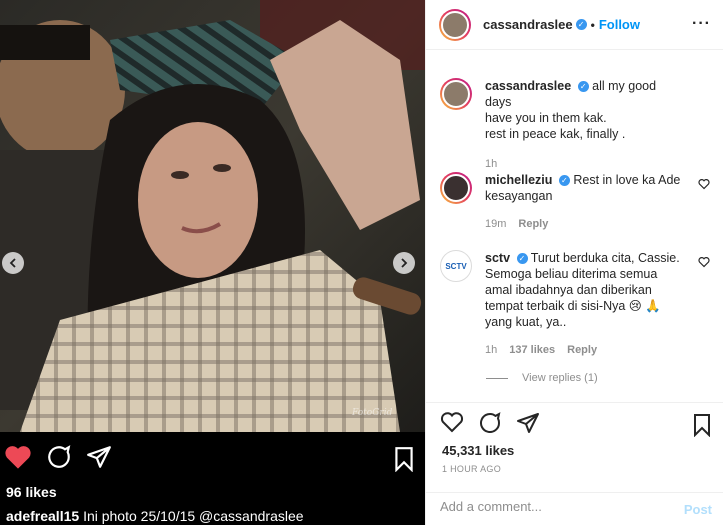 This screenshot has width=723, height=525. Describe the element at coordinates (555, 134) in the screenshot. I see `comment-text: rest in peace kak, finally .` at that location.